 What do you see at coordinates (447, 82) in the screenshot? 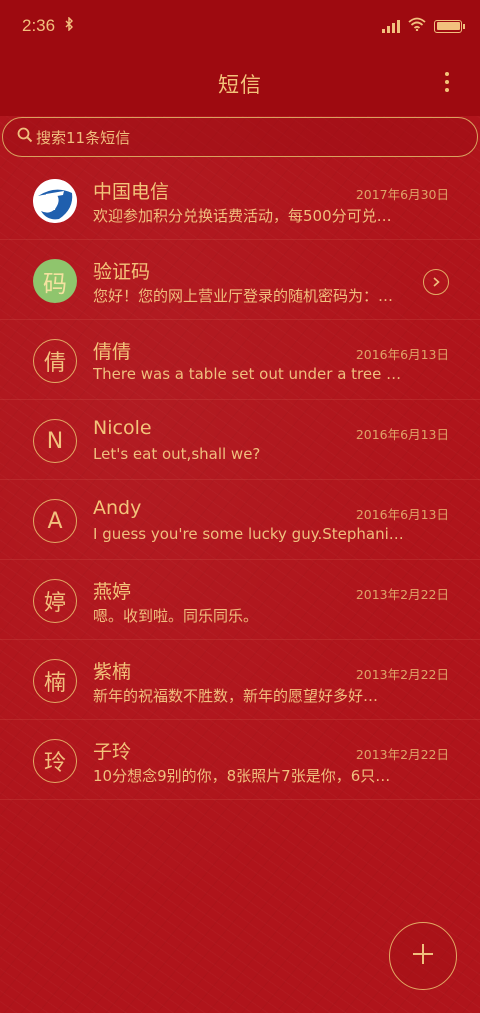
I see `more-vert-icon` at bounding box center [447, 82].